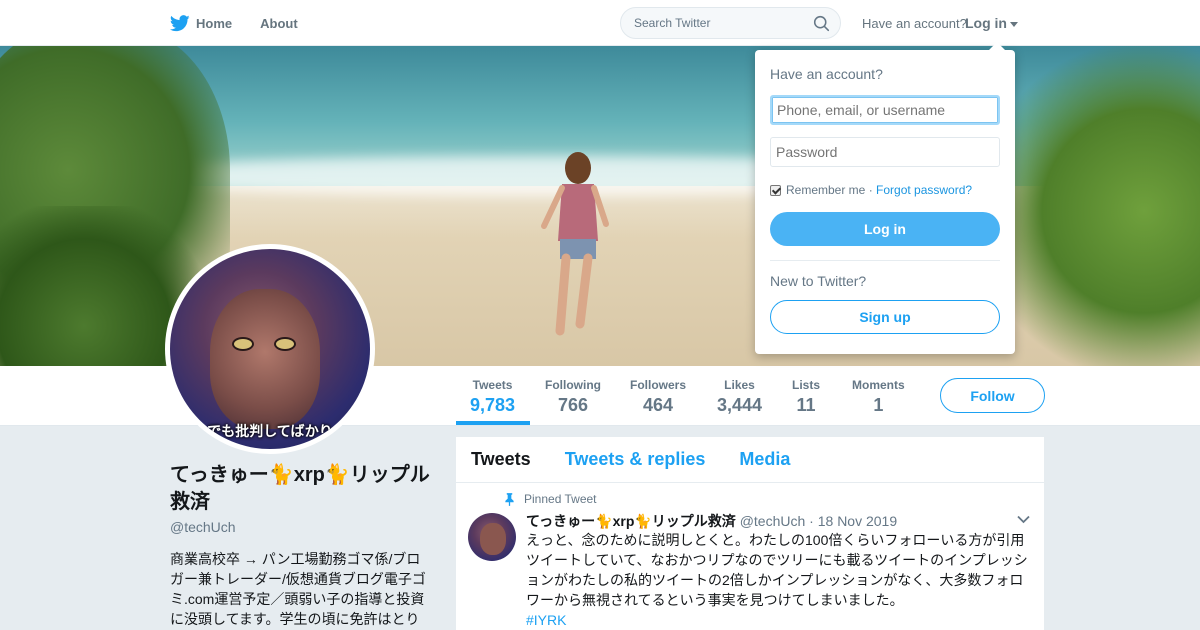  I want to click on nav-left: Home About, so click(248, 23).